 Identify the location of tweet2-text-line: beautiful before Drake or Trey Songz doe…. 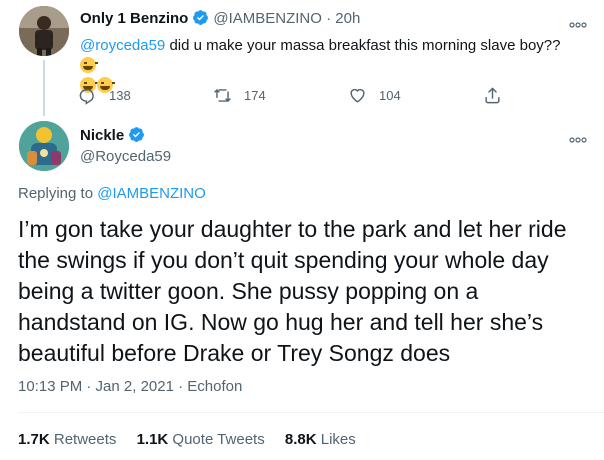
(234, 353).